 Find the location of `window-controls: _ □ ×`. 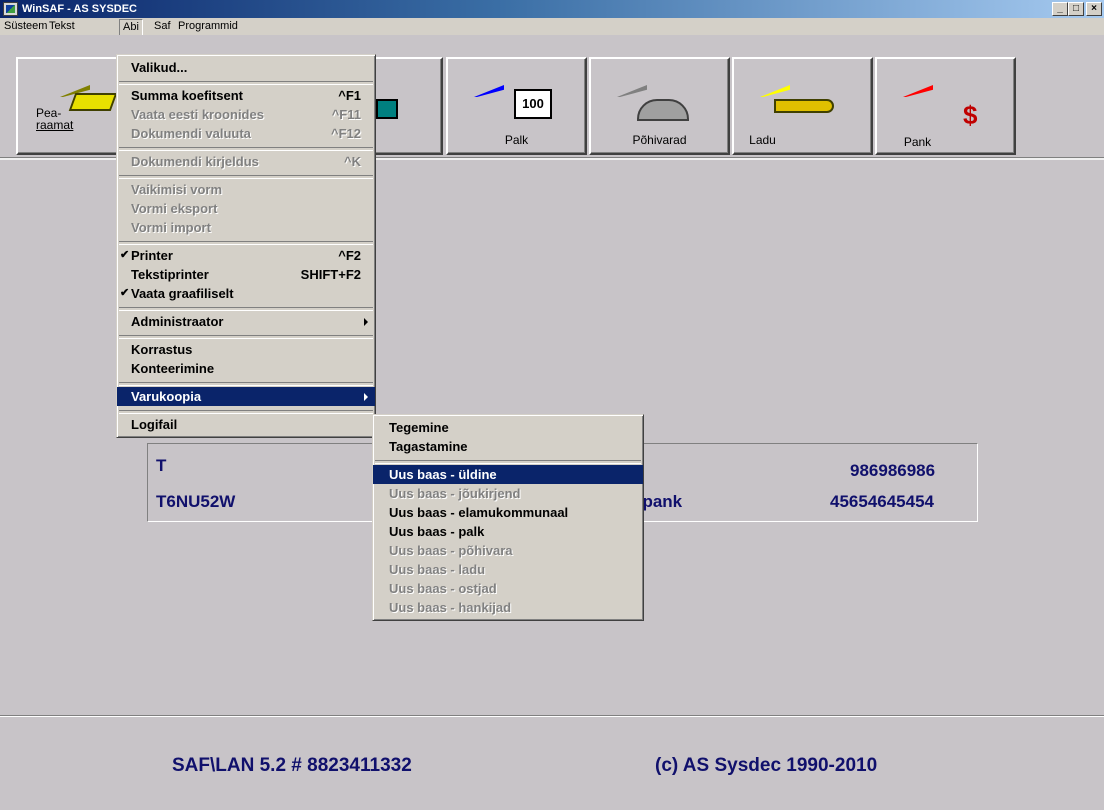

window-controls: _ □ × is located at coordinates (1077, 9).